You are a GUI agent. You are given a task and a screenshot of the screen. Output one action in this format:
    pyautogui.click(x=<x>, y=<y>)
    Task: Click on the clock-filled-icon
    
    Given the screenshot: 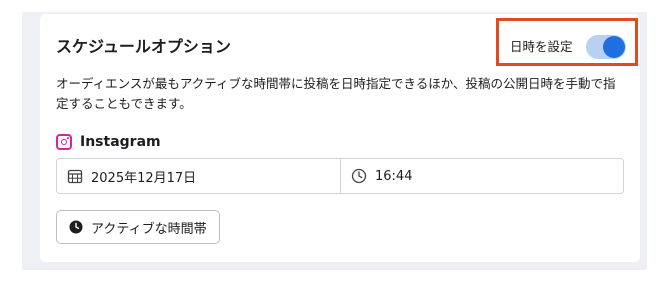 What is the action you would take?
    pyautogui.click(x=76, y=227)
    